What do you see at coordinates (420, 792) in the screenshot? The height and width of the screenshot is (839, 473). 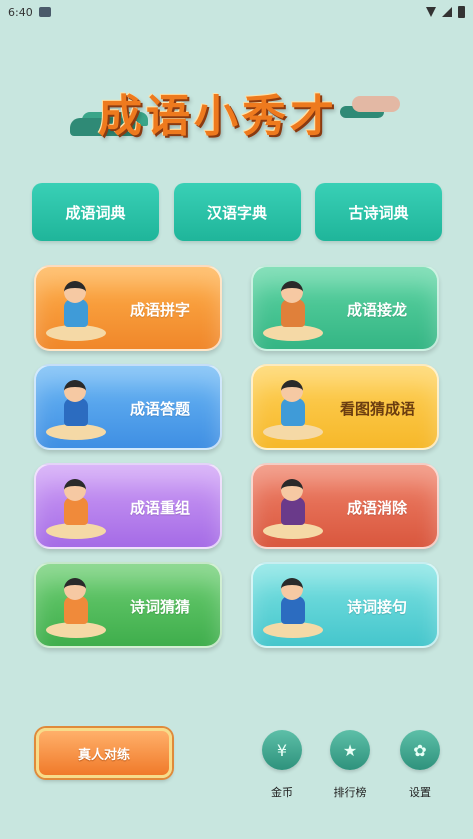 I see `nav-label: 设置` at bounding box center [420, 792].